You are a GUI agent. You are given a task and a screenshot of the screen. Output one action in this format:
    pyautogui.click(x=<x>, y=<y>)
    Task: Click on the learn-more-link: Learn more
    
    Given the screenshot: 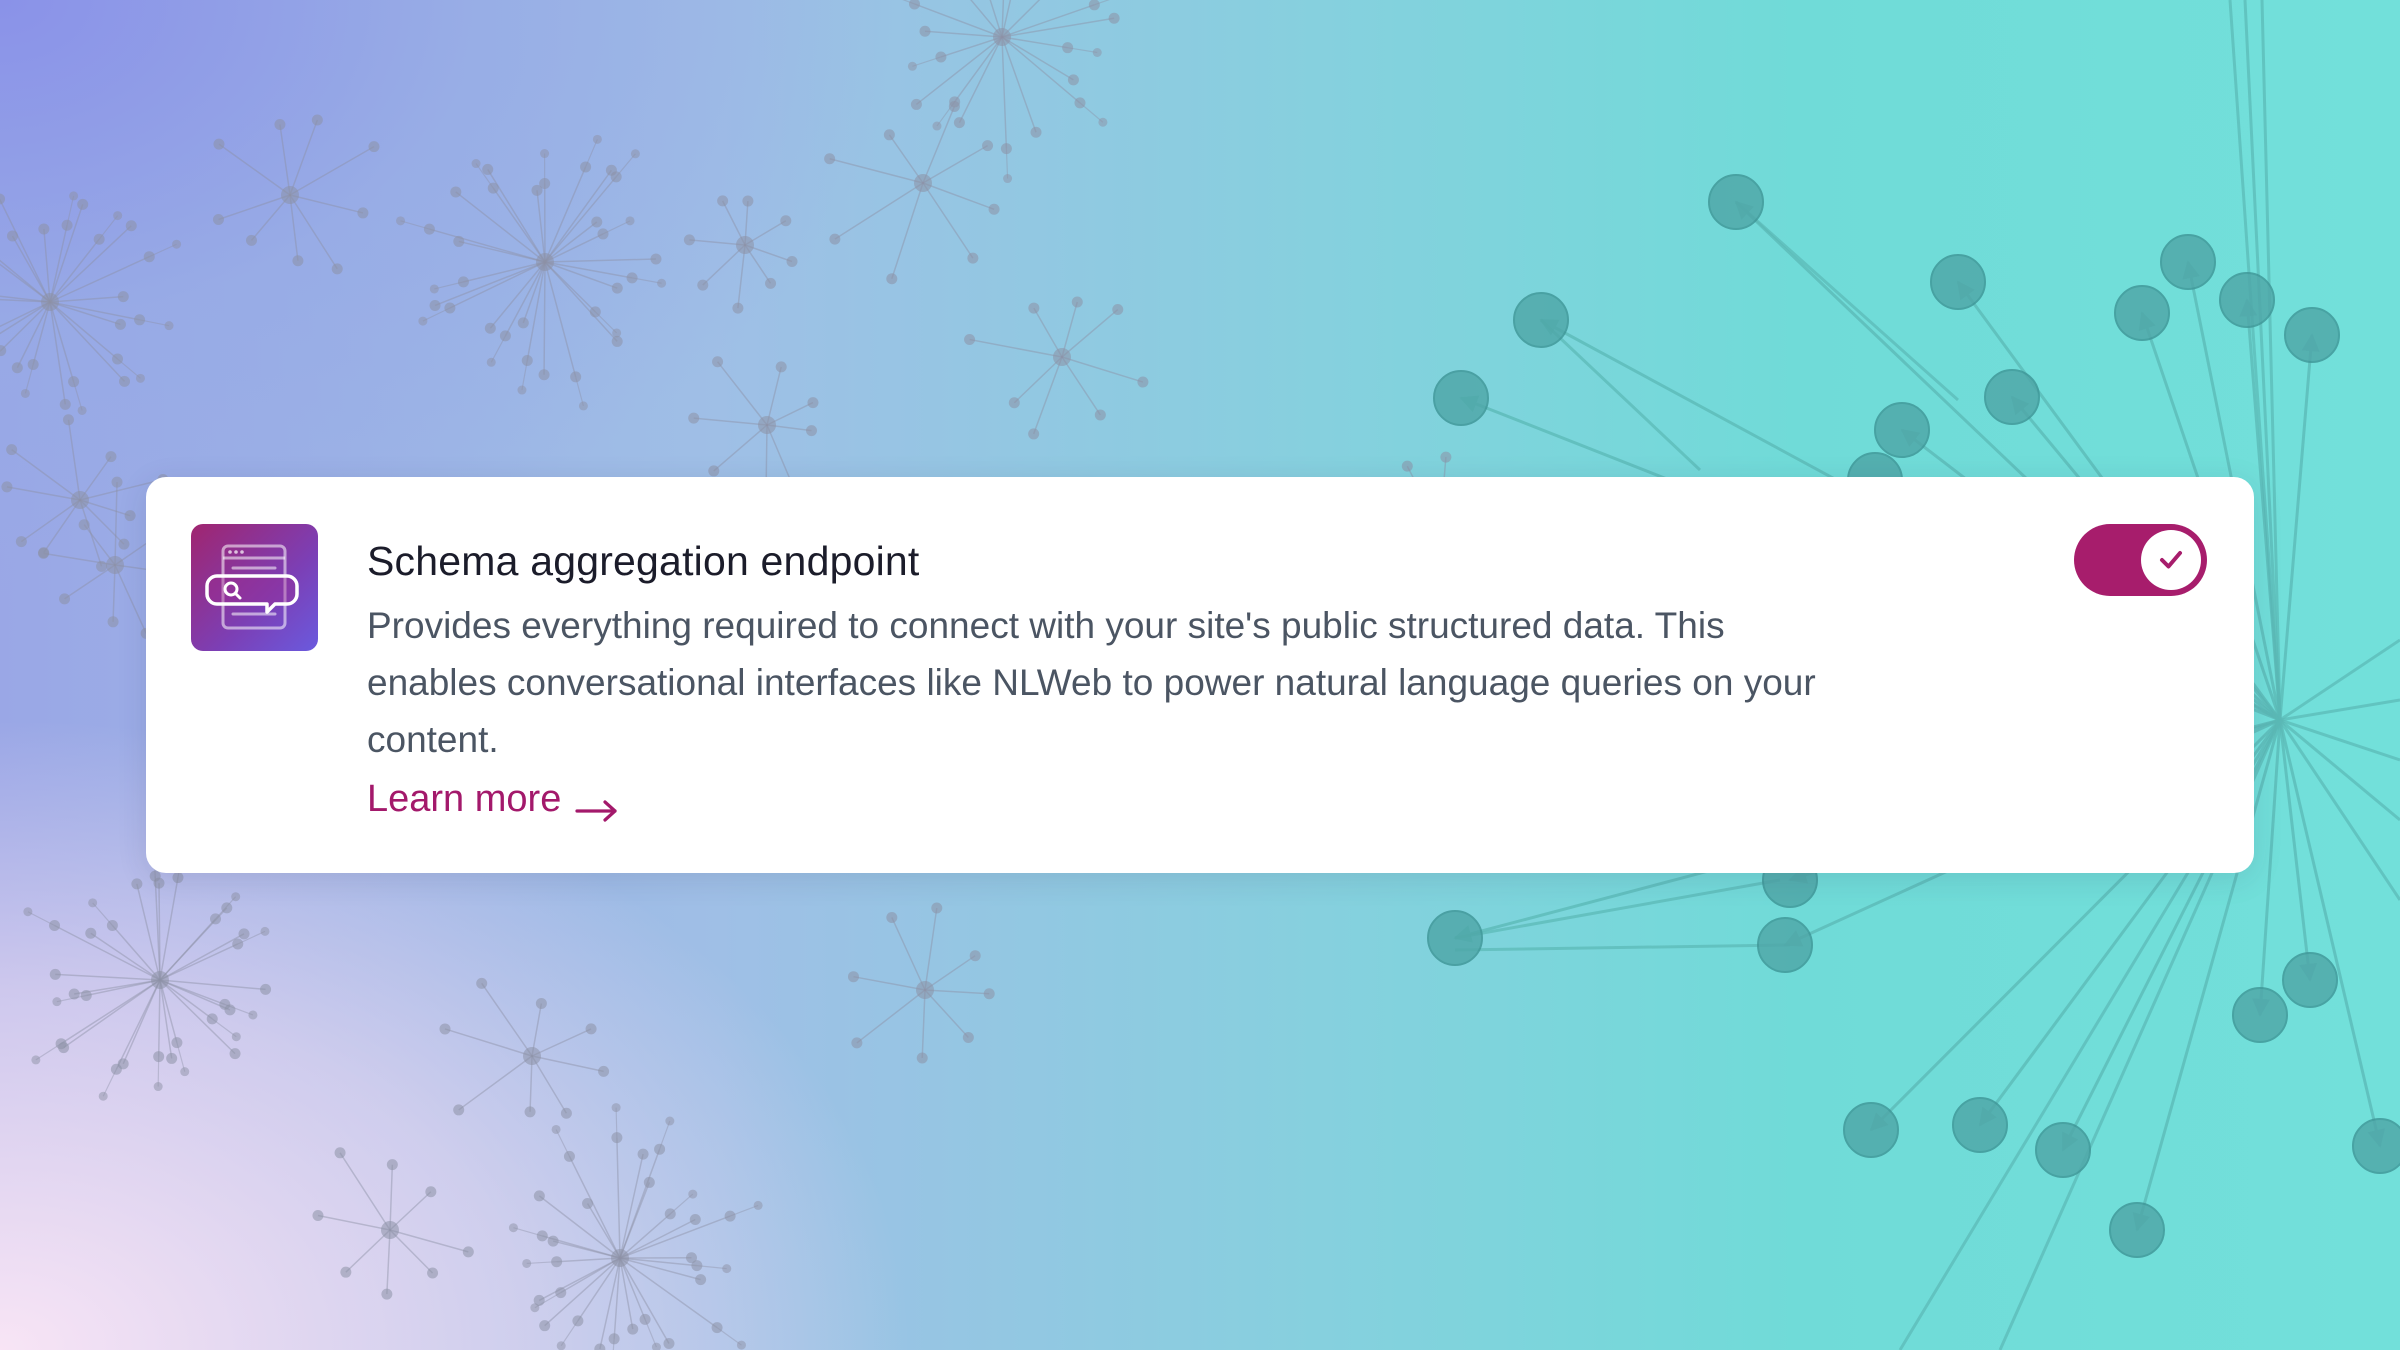 What is the action you would take?
    pyautogui.click(x=493, y=799)
    